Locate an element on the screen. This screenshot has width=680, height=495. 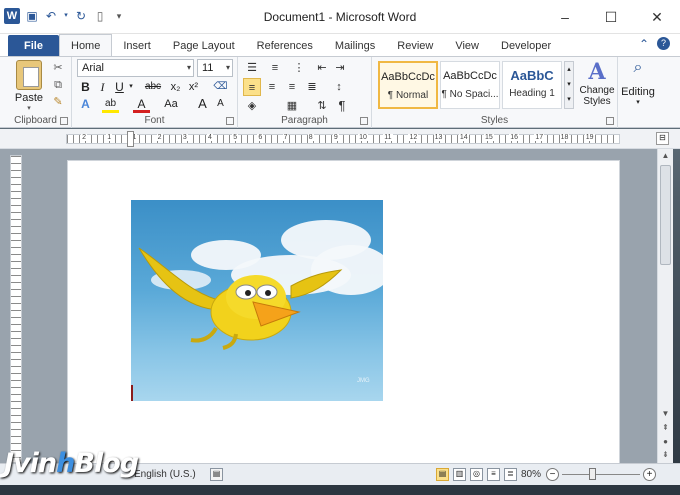
ruler-number: 13 is located at coordinates (438, 137).